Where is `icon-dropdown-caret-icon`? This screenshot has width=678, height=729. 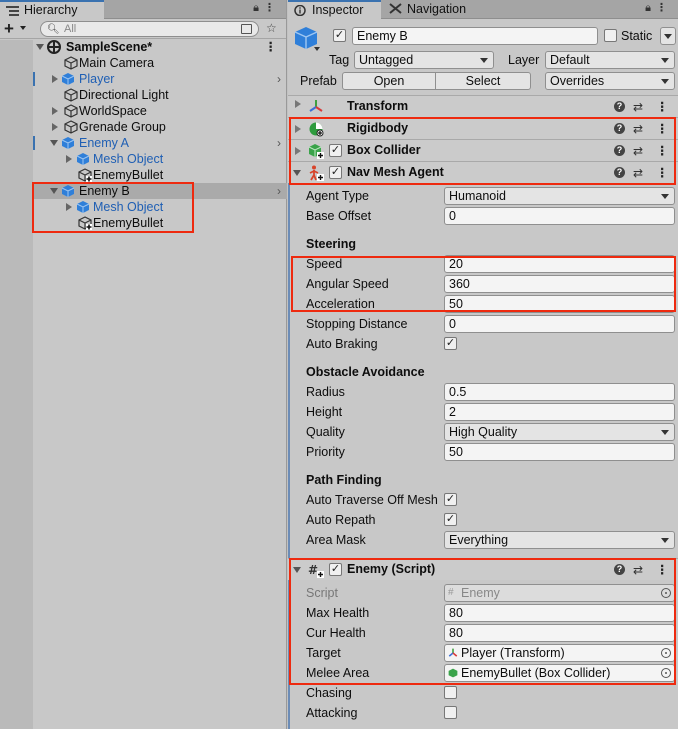 icon-dropdown-caret-icon is located at coordinates (317, 49).